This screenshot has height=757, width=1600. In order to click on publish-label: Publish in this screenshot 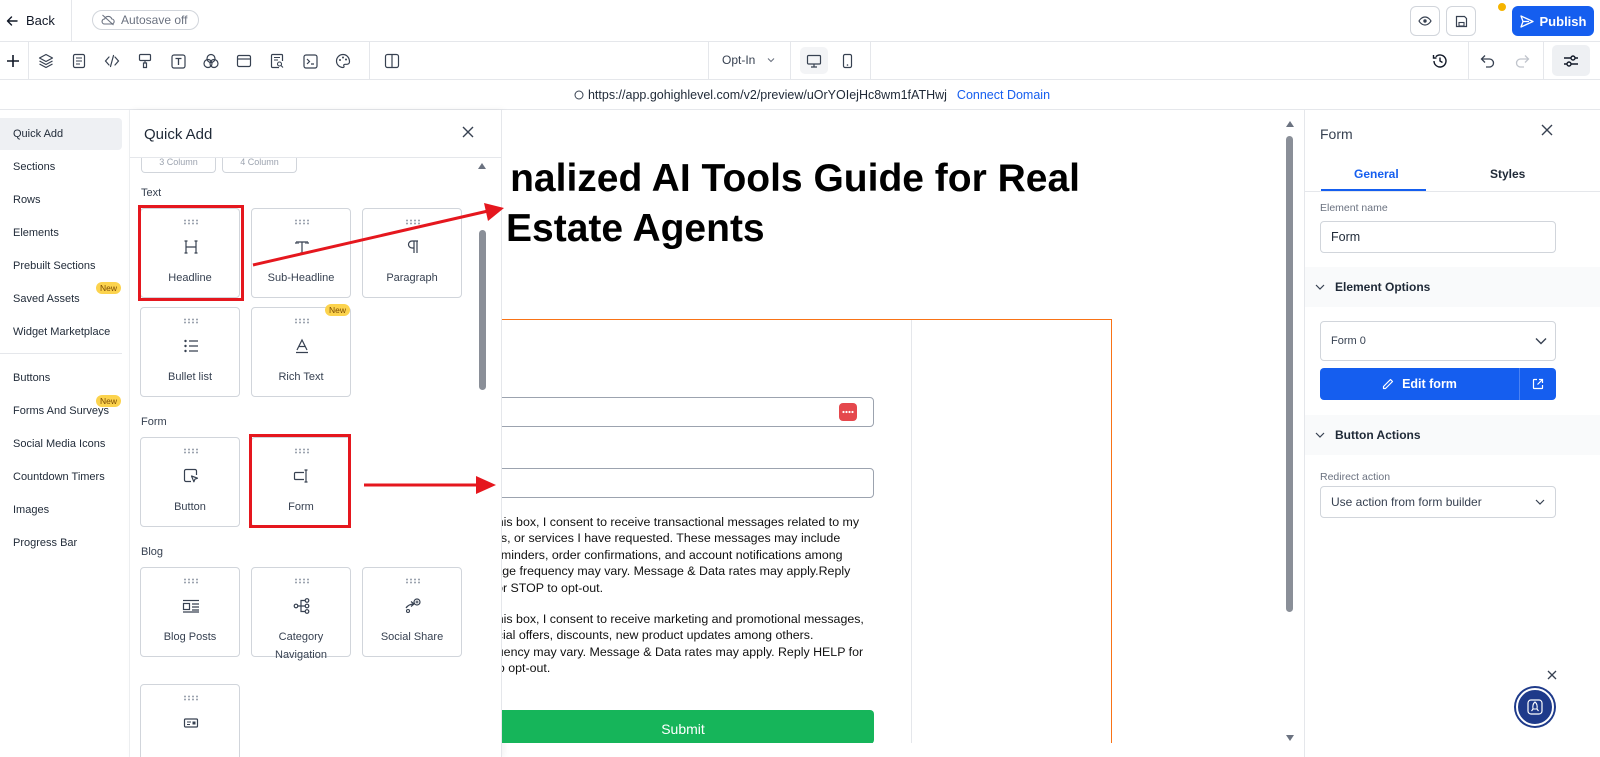, I will do `click(1563, 21)`.